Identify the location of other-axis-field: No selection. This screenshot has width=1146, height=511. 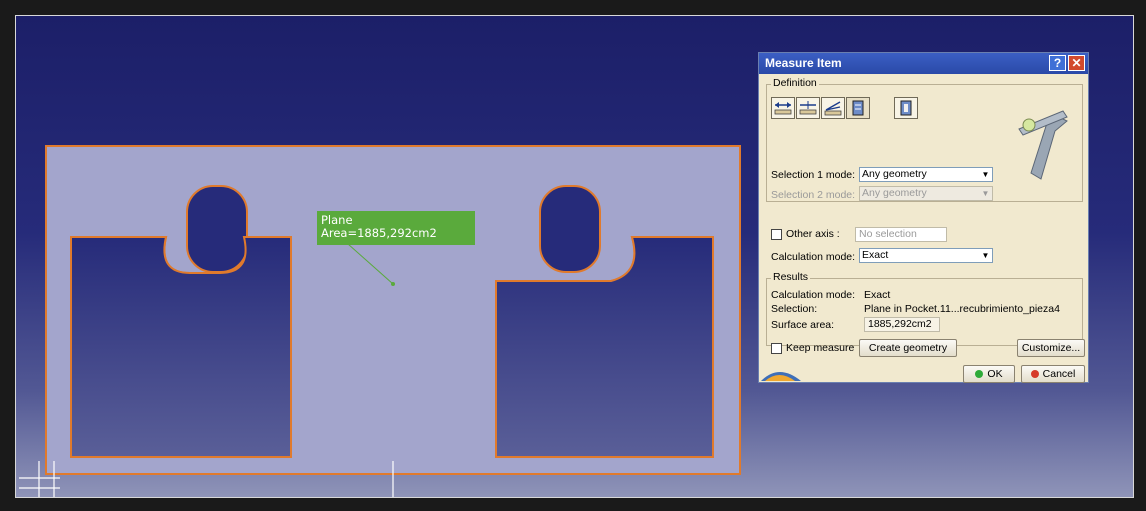
(901, 234).